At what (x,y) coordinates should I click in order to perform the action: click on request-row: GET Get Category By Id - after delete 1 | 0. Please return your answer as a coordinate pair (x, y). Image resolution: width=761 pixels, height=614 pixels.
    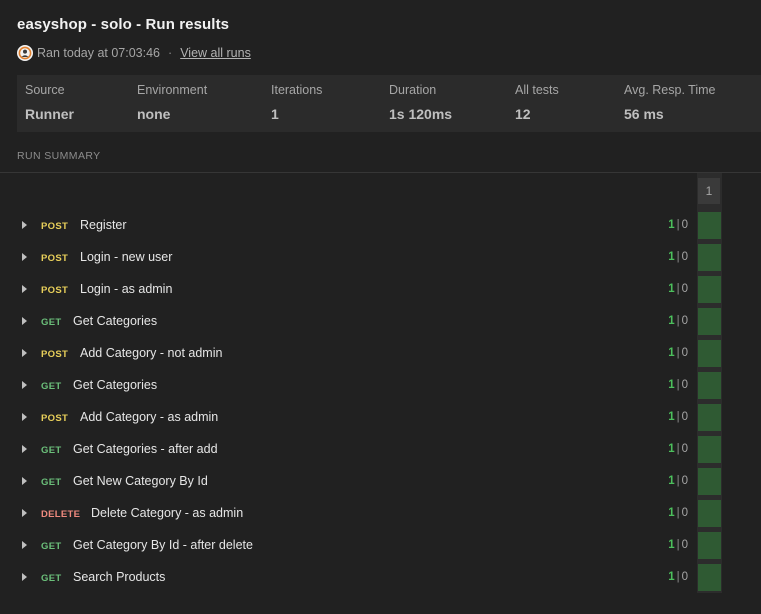
    Looking at the image, I should click on (380, 545).